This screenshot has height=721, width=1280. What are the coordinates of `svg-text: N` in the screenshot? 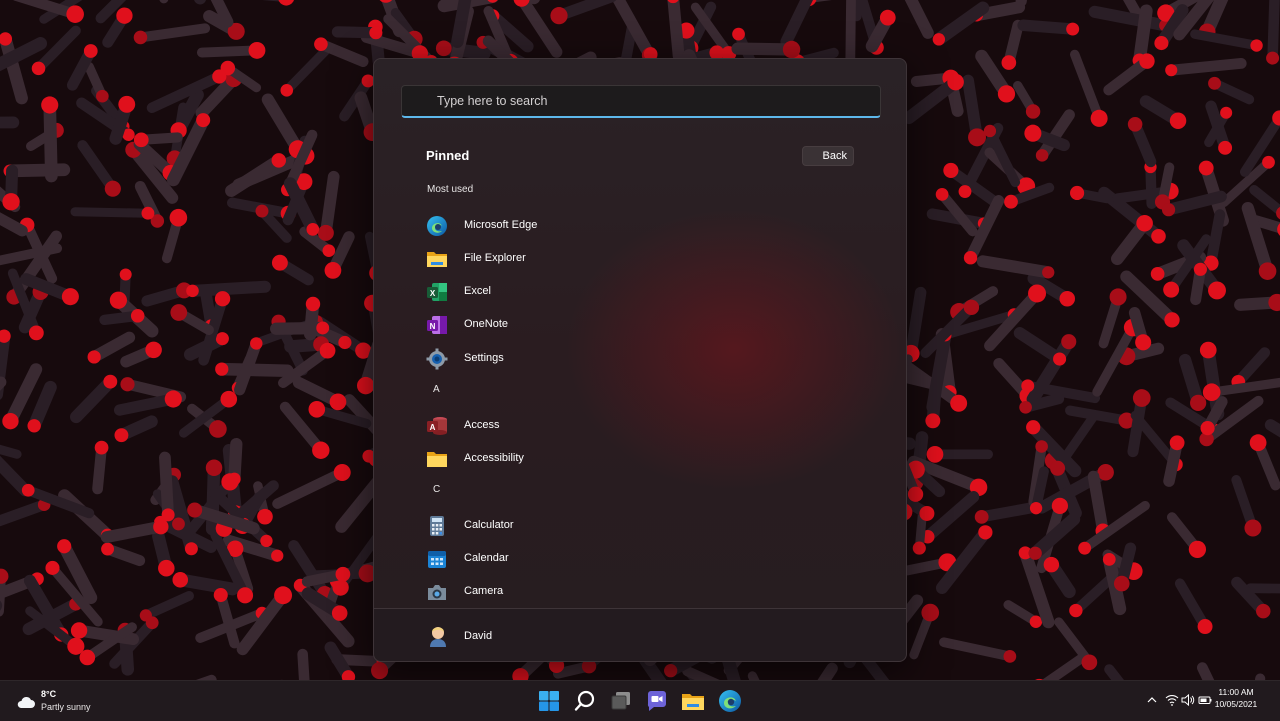 It's located at (433, 326).